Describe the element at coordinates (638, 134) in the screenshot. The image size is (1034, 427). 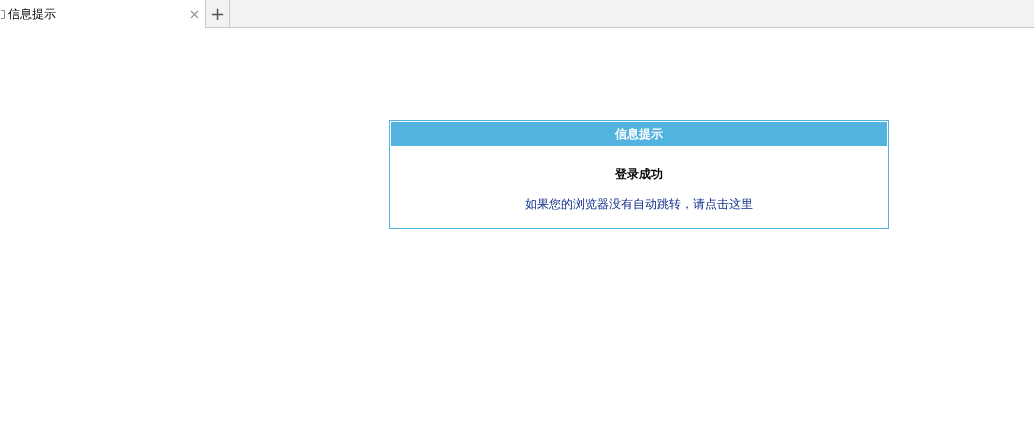
I see `dialog-title: 信息提示` at that location.